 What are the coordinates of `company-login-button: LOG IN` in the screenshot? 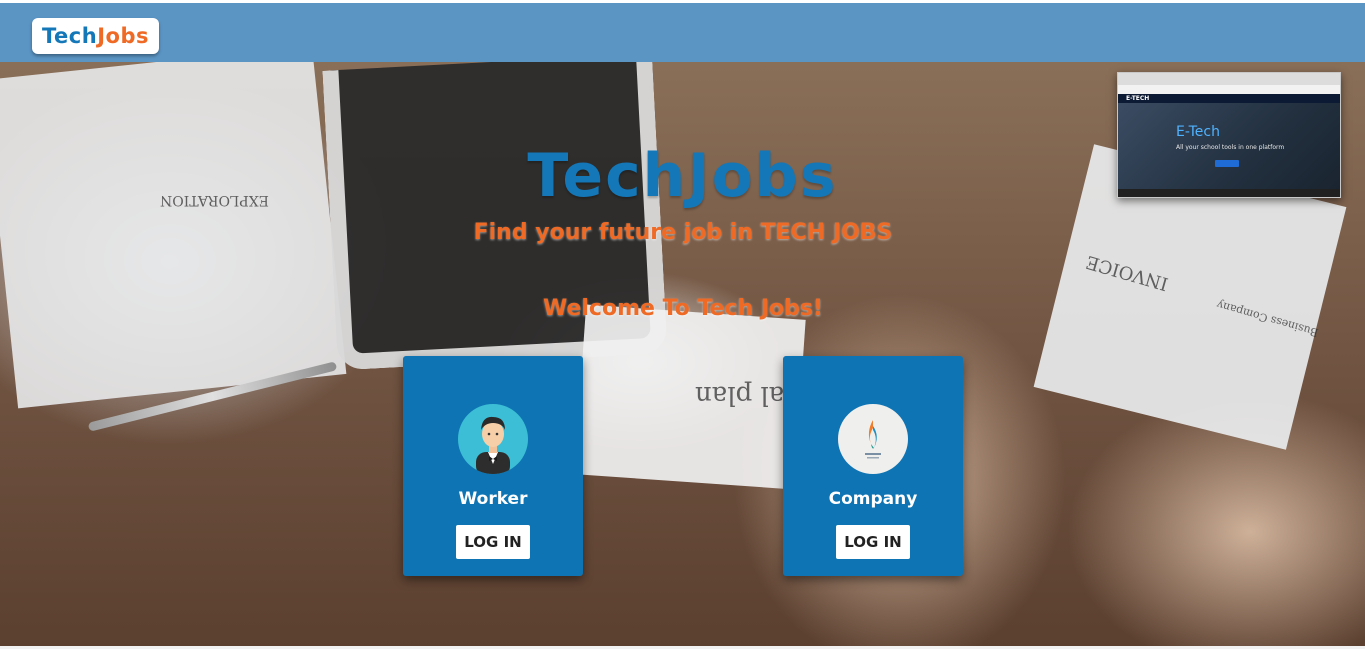 It's located at (873, 542).